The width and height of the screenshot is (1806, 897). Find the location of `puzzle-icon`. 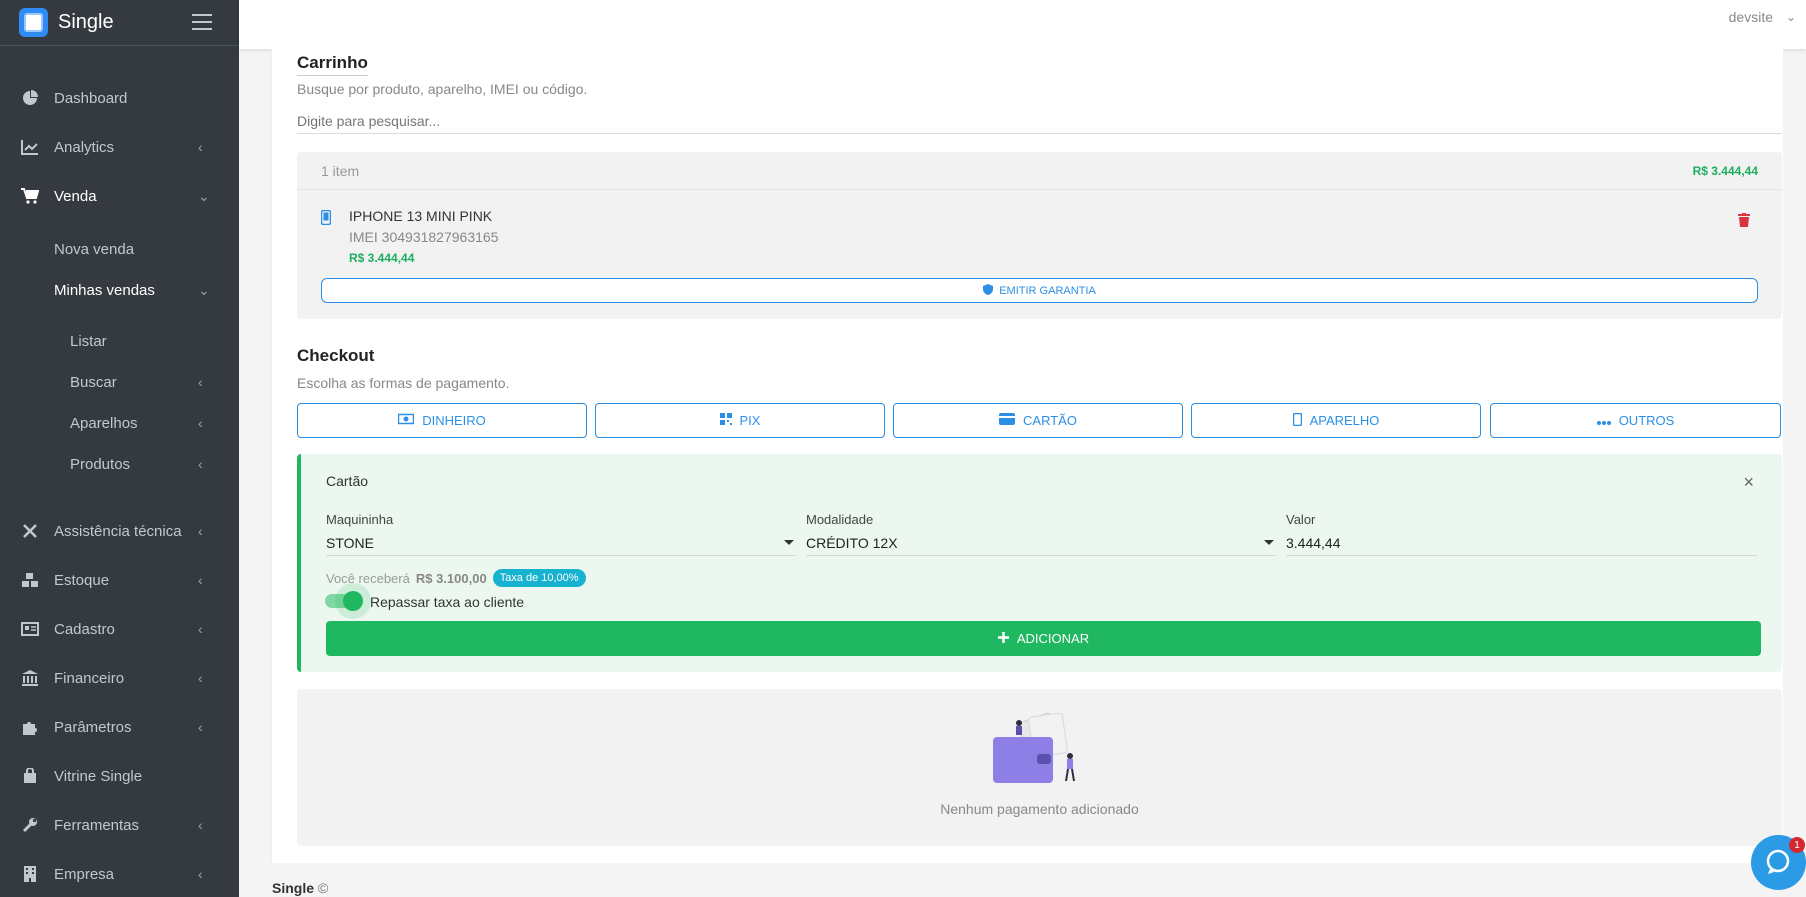

puzzle-icon is located at coordinates (30, 727).